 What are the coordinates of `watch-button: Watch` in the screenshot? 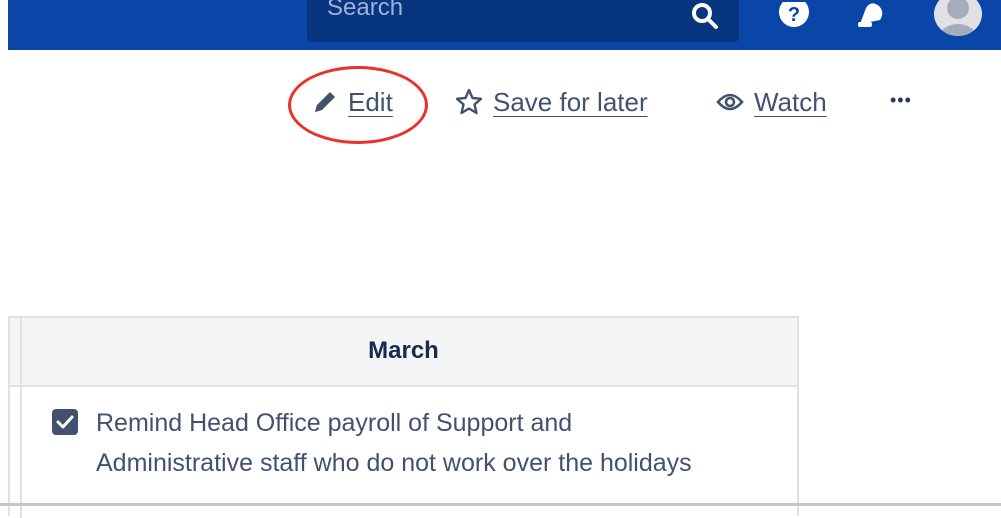 It's located at (771, 102).